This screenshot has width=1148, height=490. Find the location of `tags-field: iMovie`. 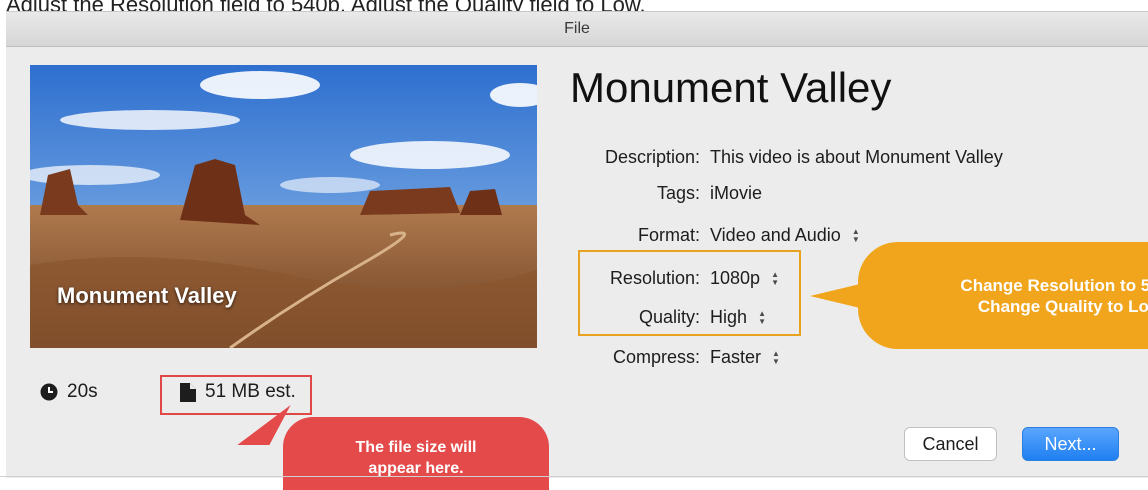

tags-field: iMovie is located at coordinates (736, 193).